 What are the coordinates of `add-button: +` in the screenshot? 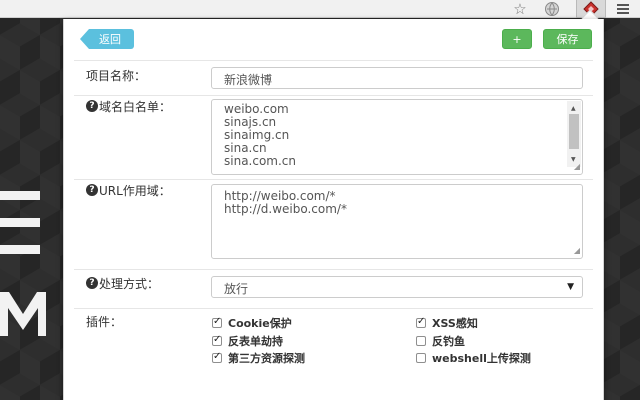 It's located at (517, 39).